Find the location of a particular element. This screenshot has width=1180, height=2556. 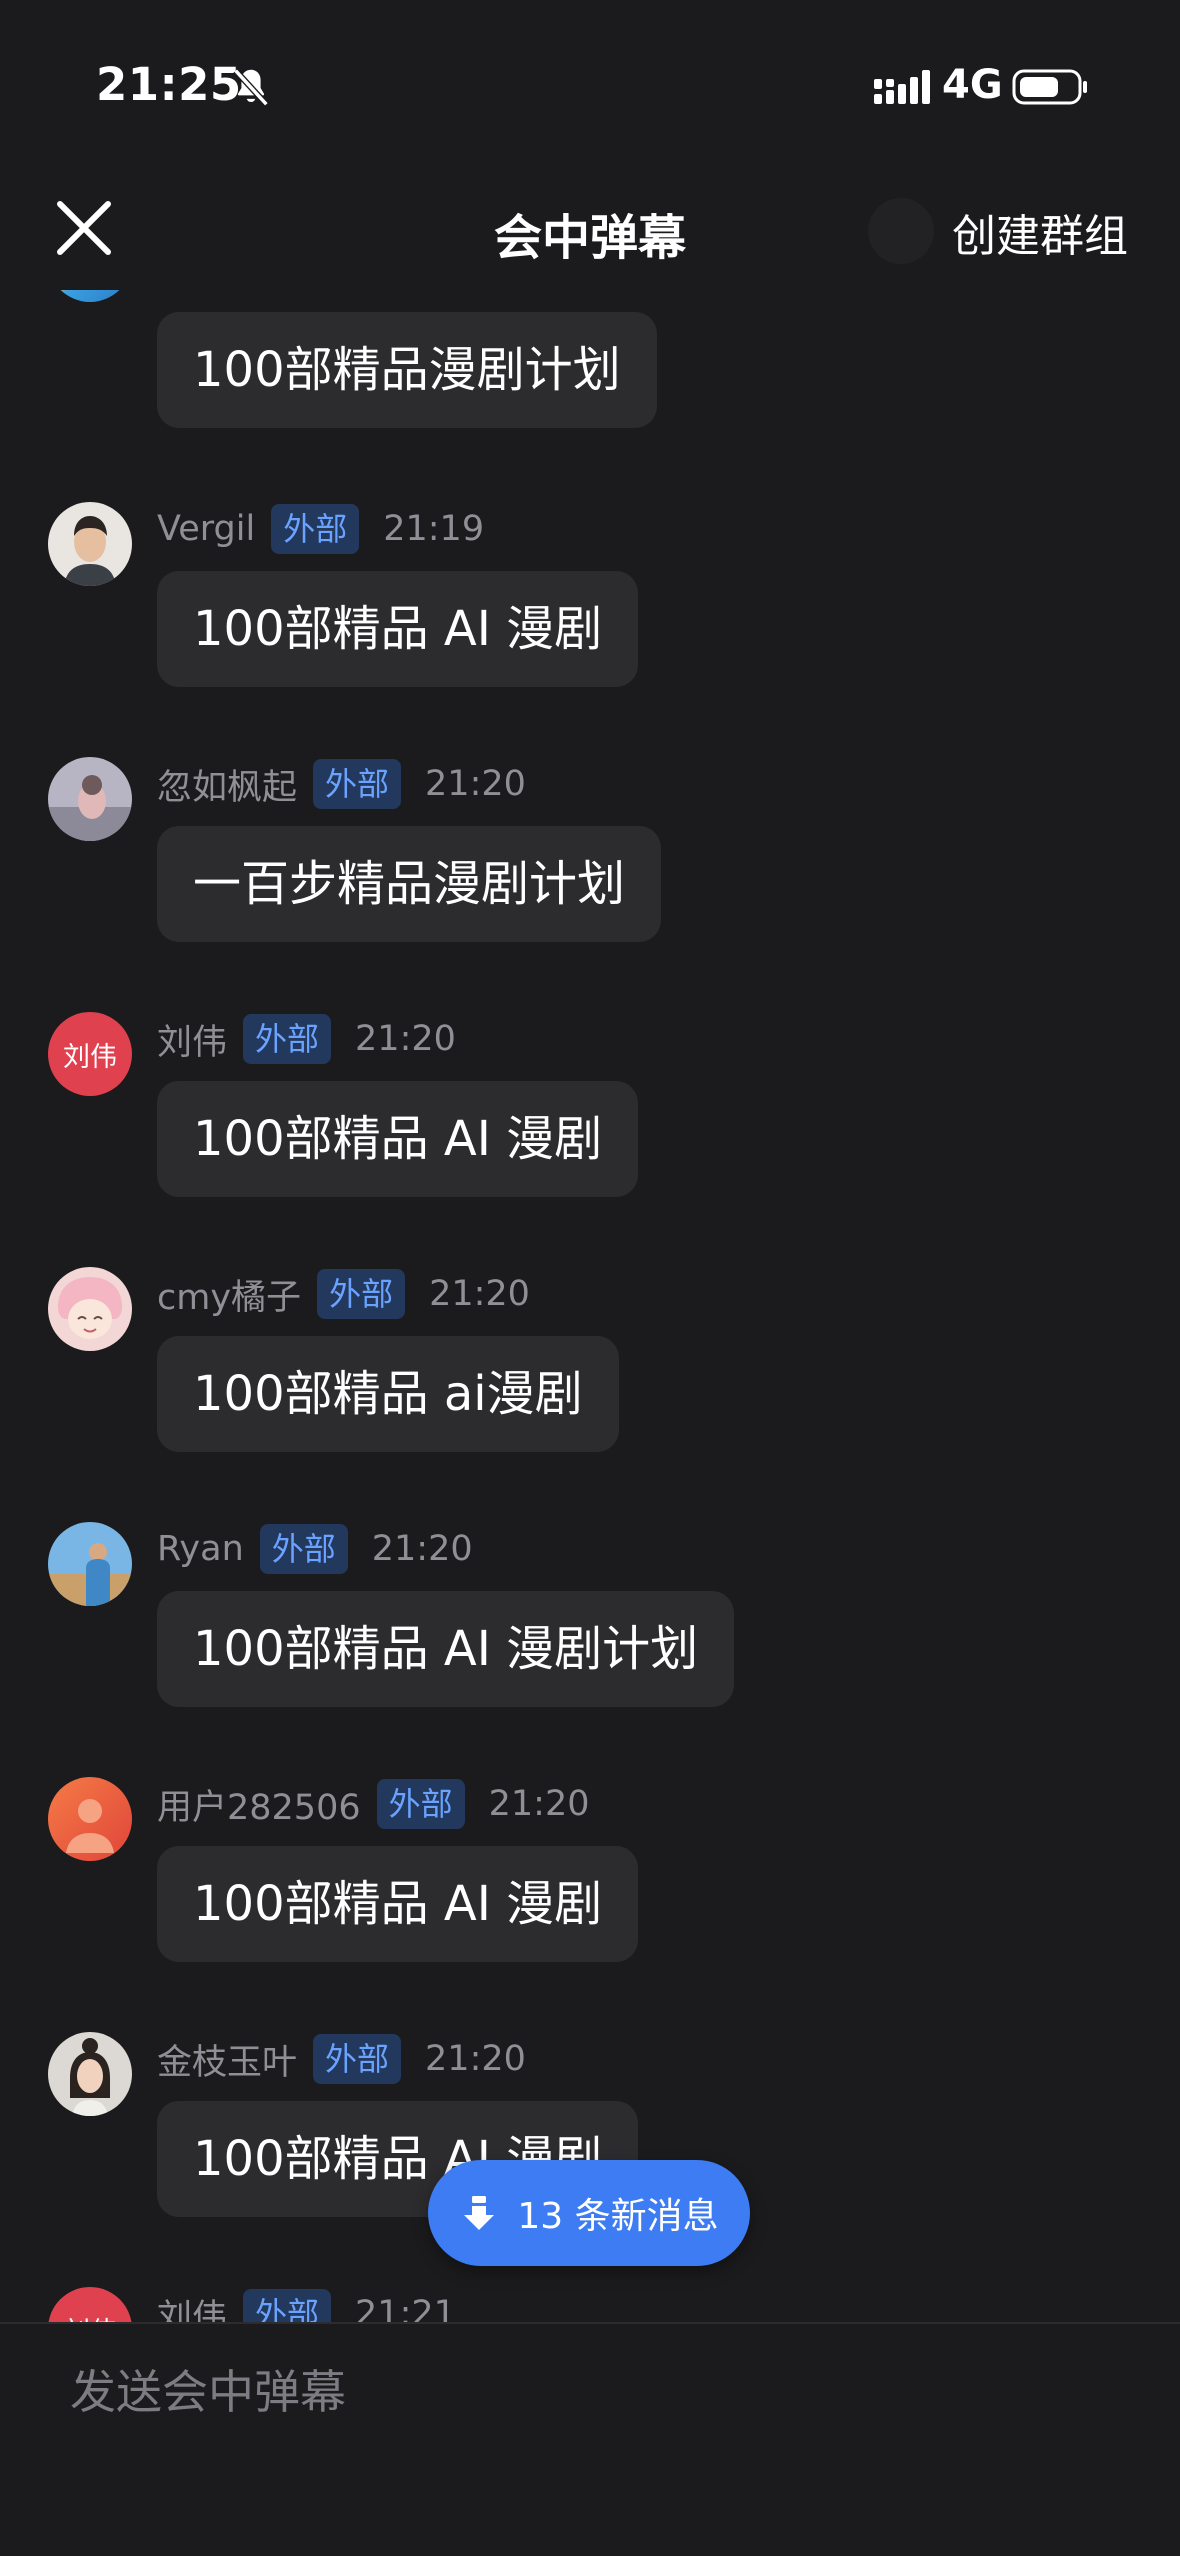

sender-name: 用户282506 is located at coordinates (259, 1807).